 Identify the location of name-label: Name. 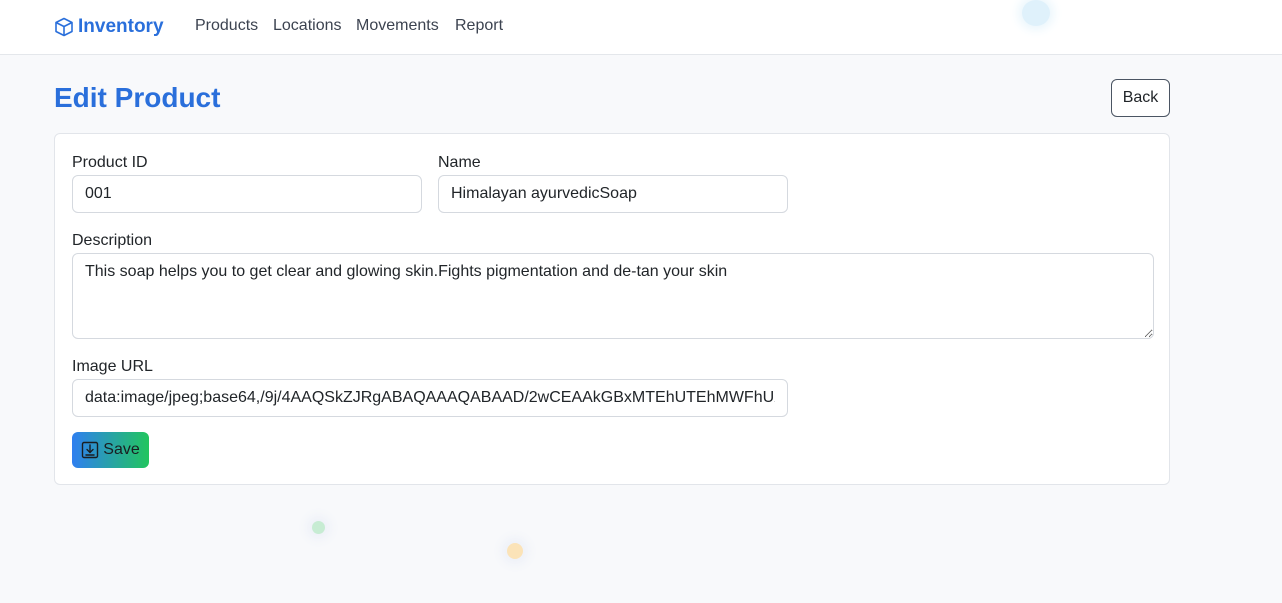
(459, 162).